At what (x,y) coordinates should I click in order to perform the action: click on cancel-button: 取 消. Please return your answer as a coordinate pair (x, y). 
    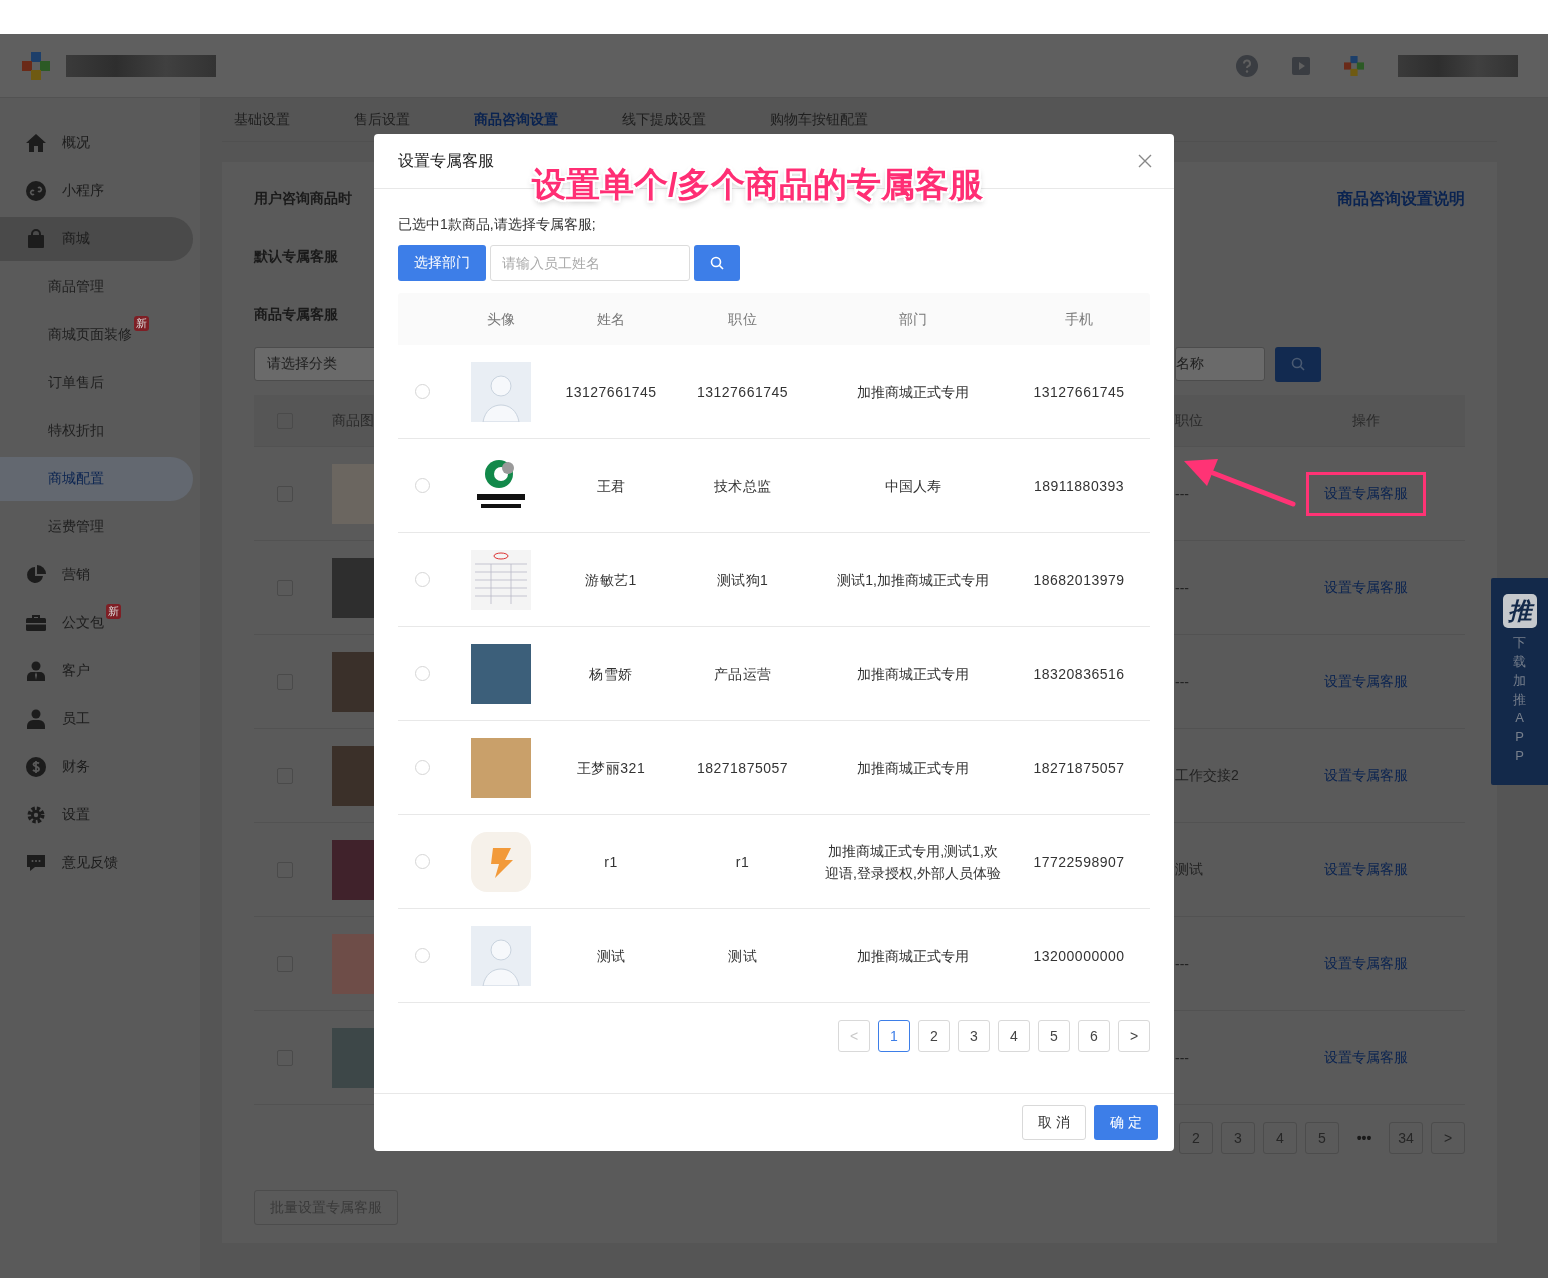
    Looking at the image, I should click on (1054, 1122).